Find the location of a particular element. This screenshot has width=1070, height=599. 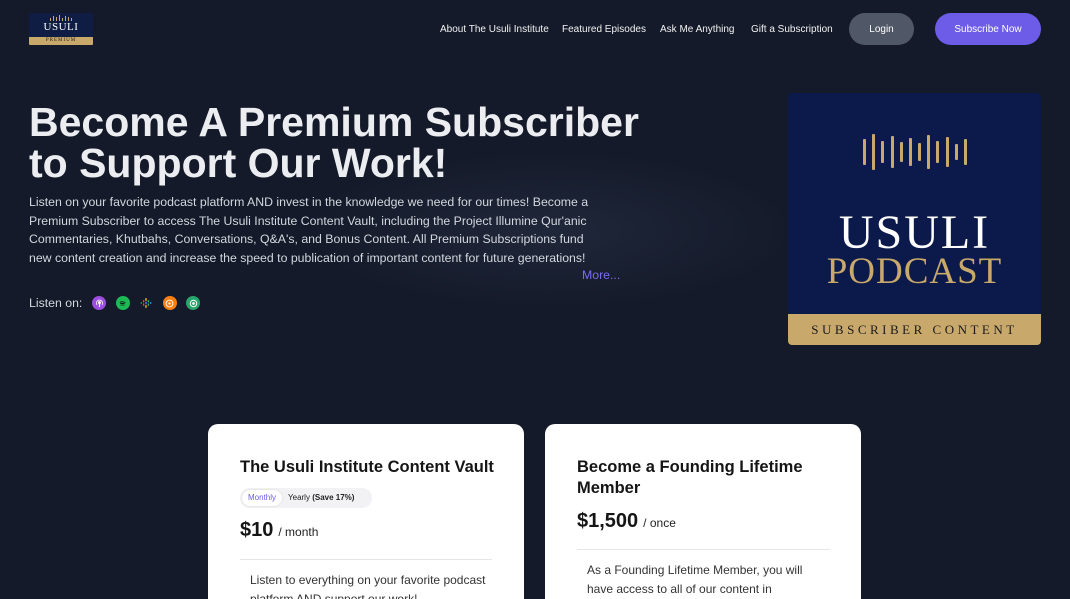

logo-band: PREMIUM is located at coordinates (61, 41).